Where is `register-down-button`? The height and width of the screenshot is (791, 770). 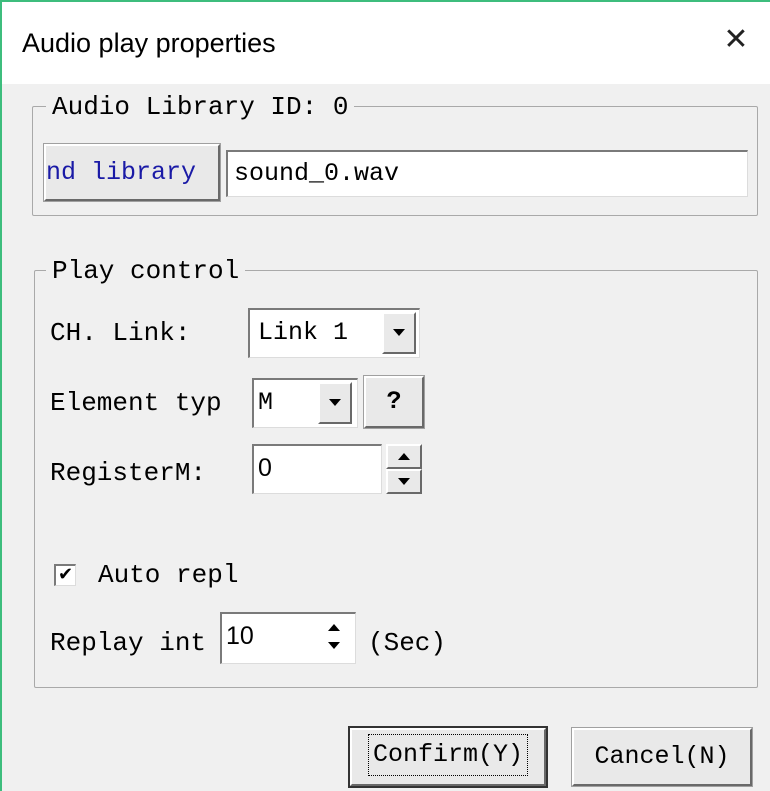
register-down-button is located at coordinates (404, 481).